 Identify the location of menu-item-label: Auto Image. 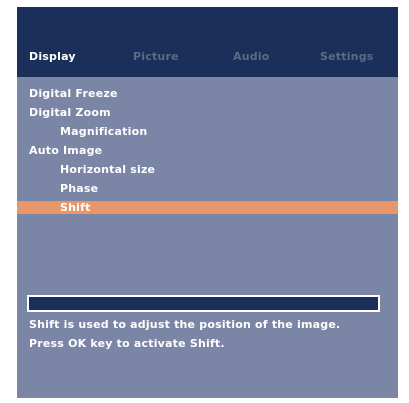
(66, 150).